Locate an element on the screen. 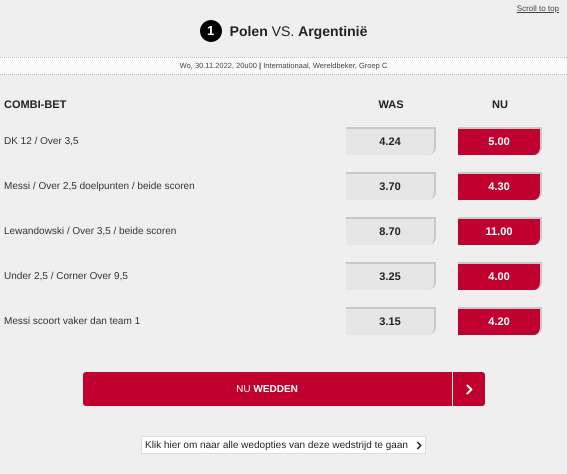  old-odds-button: 3.25 is located at coordinates (391, 276).